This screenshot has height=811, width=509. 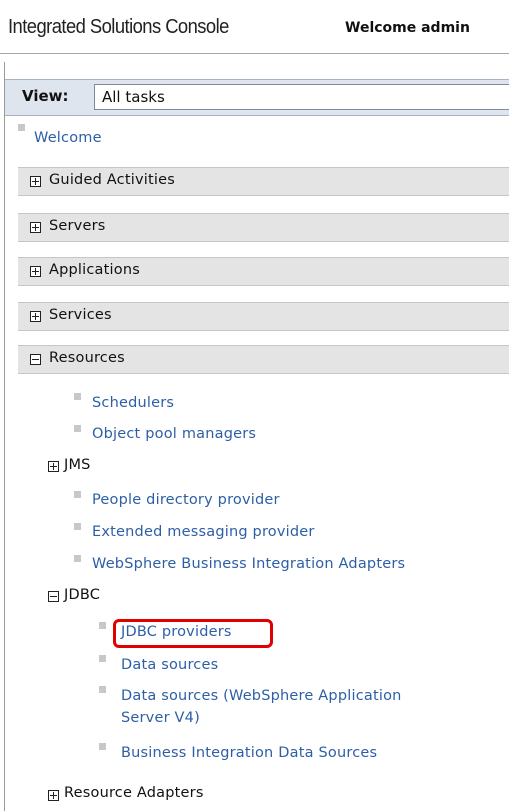 What do you see at coordinates (249, 753) in the screenshot?
I see `nav-link-bi-data-sources: Business Integration Data Sources` at bounding box center [249, 753].